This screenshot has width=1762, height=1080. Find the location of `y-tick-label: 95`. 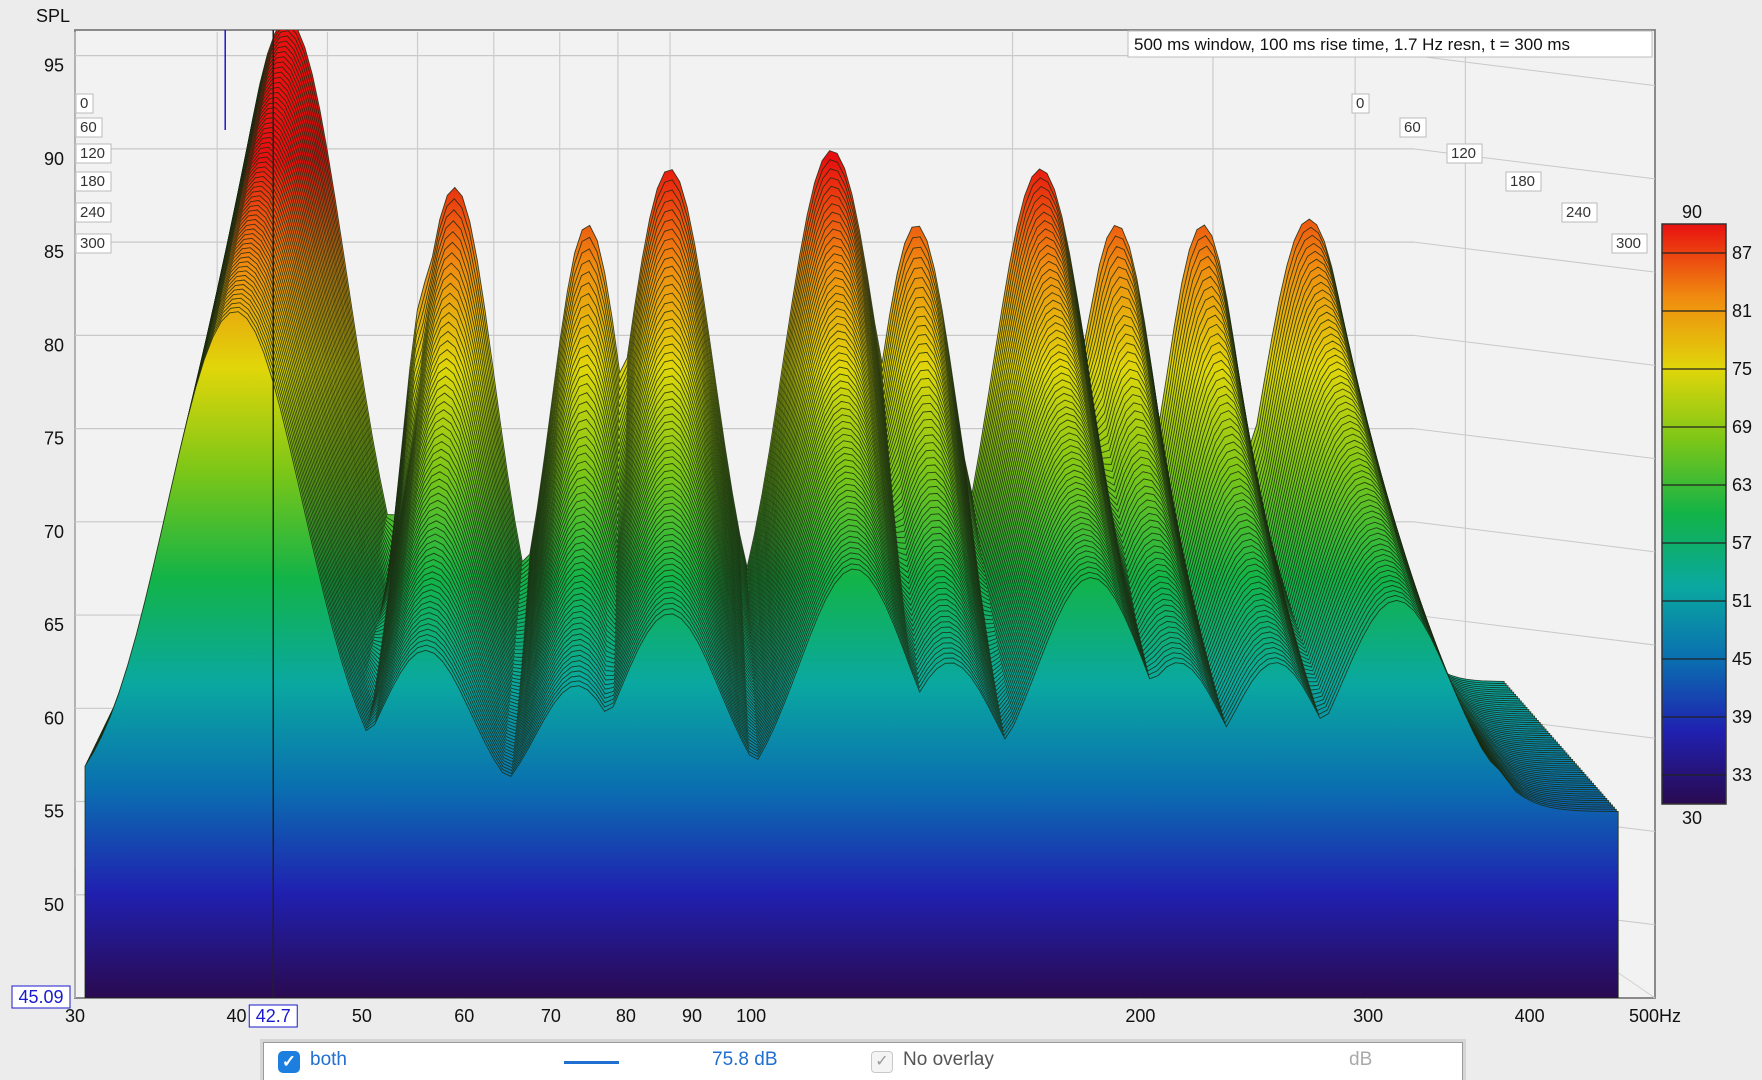

y-tick-label: 95 is located at coordinates (54, 66).